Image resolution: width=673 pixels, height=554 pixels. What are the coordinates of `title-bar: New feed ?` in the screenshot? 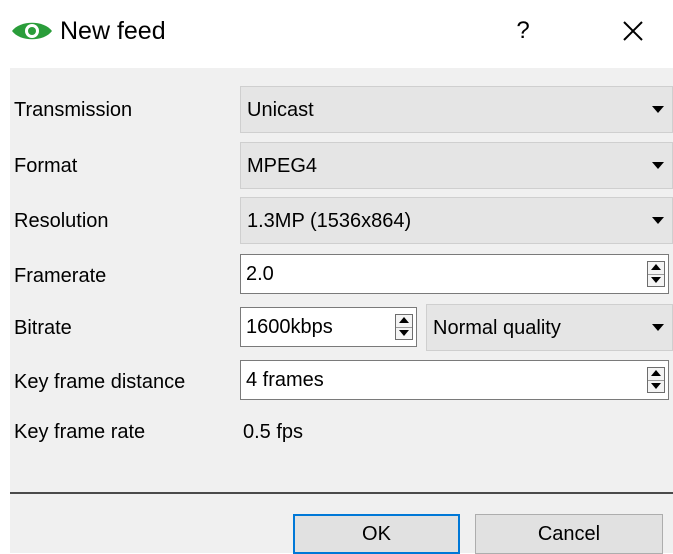 It's located at (336, 31).